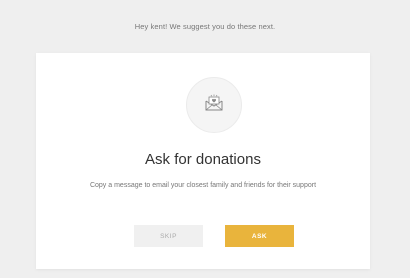 This screenshot has height=278, width=410. I want to click on envelope-heart-icon, so click(214, 105).